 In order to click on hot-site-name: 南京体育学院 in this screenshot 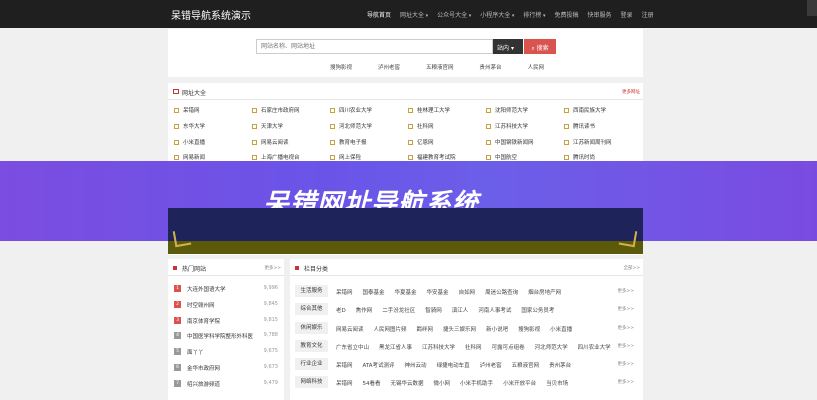, I will do `click(203, 321)`.